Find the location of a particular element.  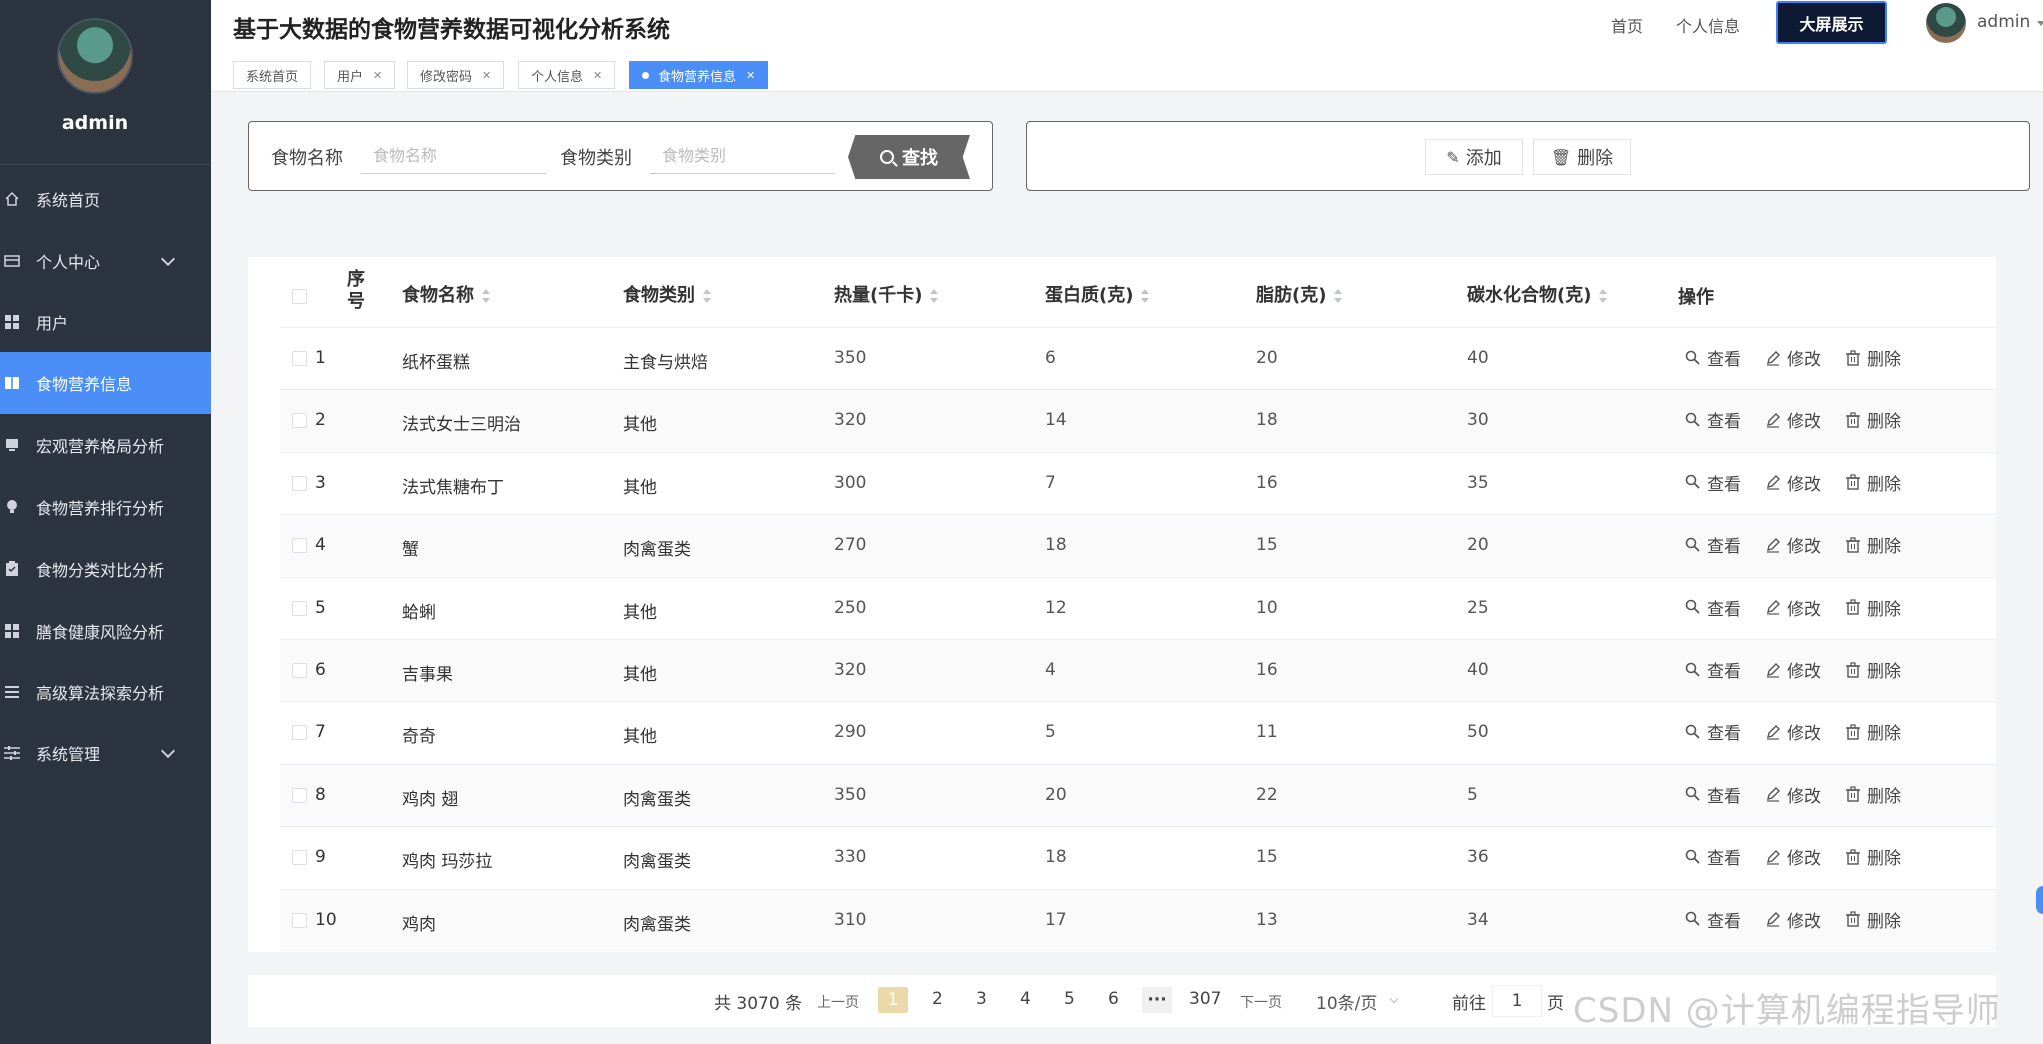

delete-button: 🗑 删除 is located at coordinates (1582, 157).